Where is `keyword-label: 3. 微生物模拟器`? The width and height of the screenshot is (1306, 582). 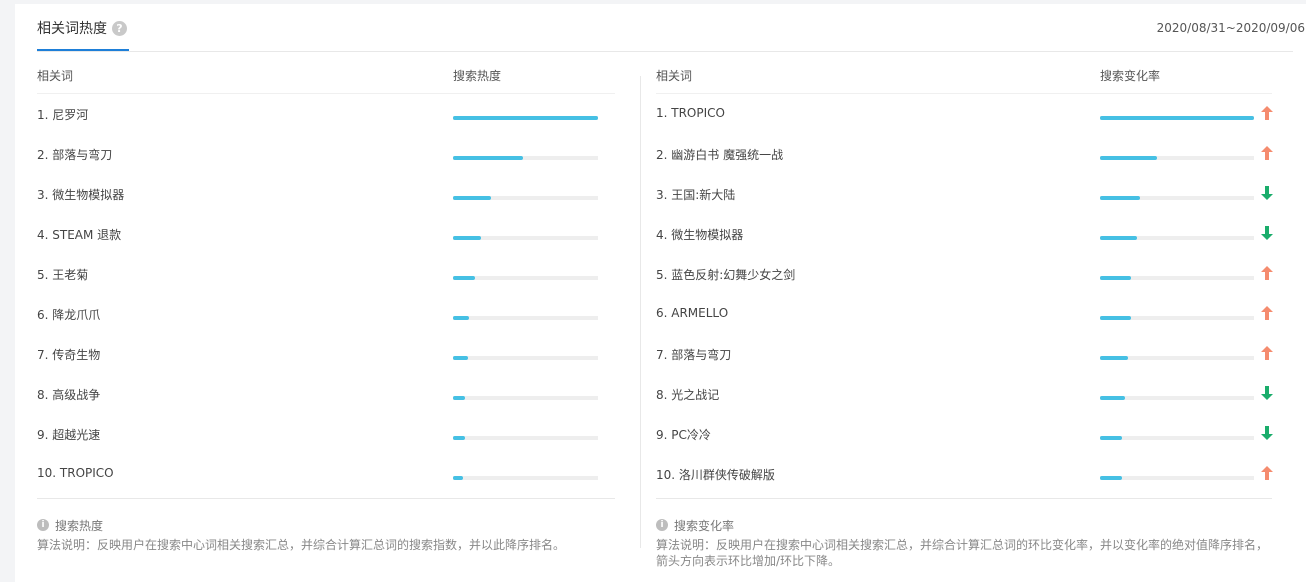
keyword-label: 3. 微生物模拟器 is located at coordinates (80, 194).